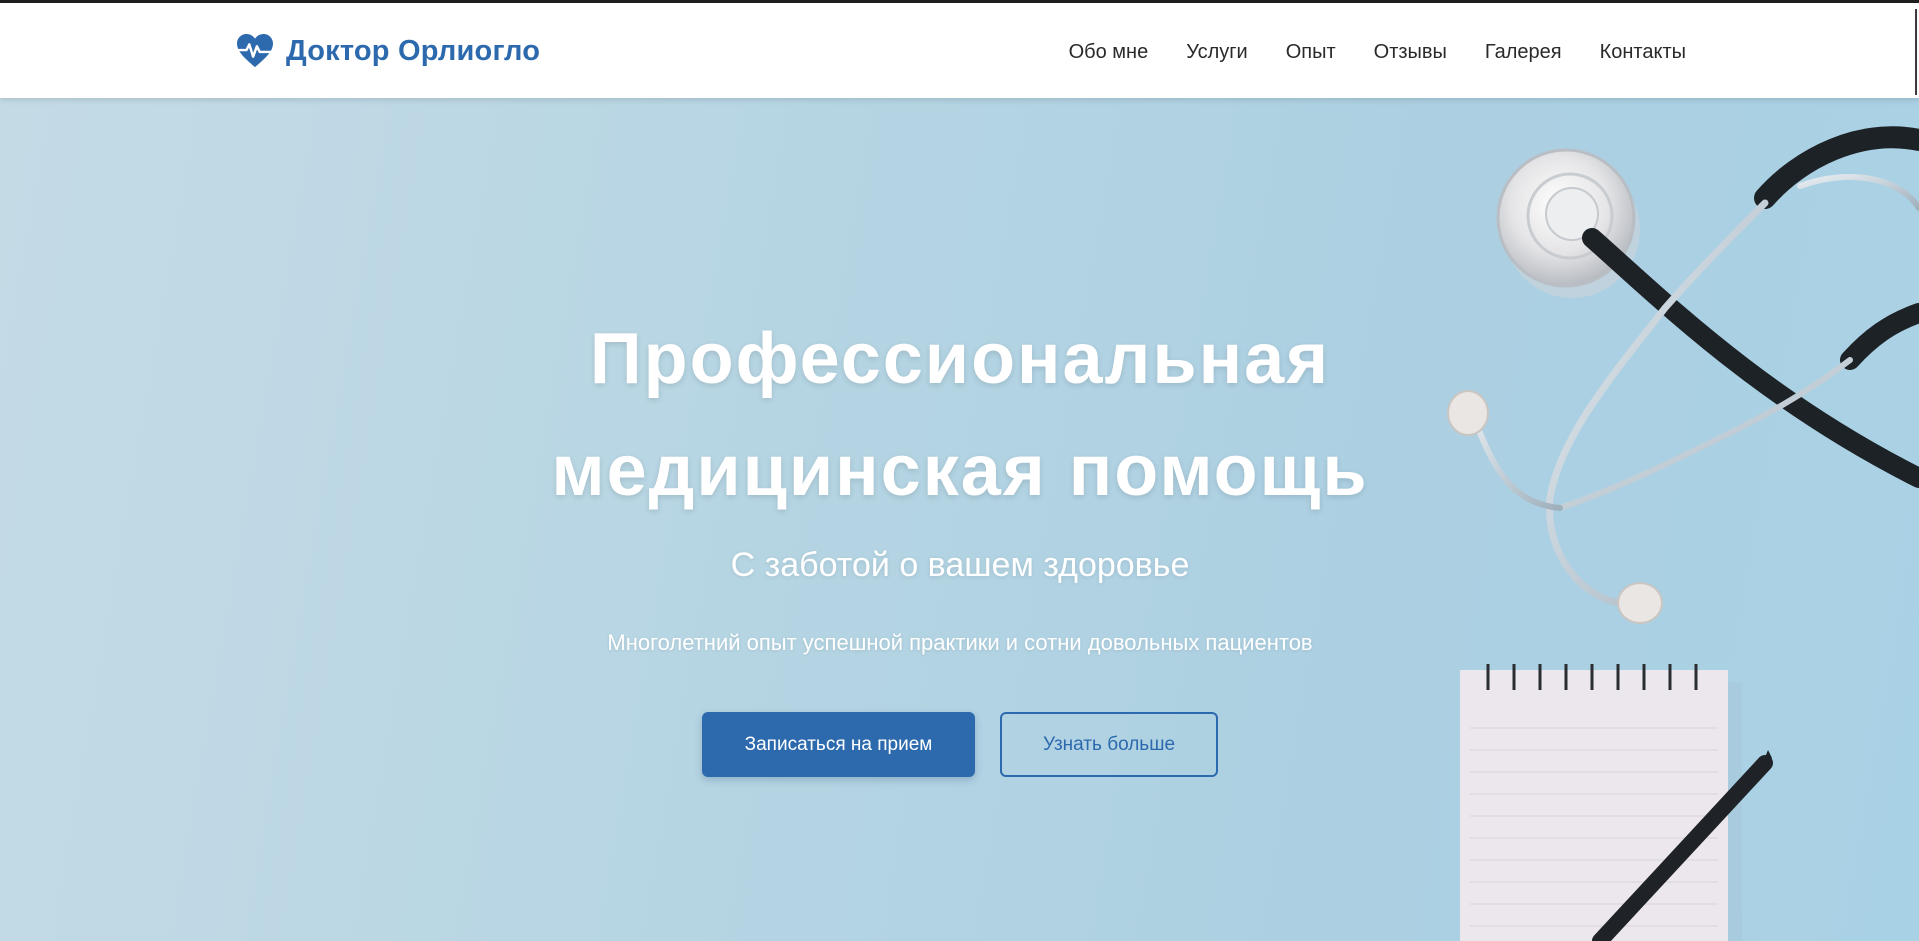  What do you see at coordinates (960, 359) in the screenshot?
I see `hero-title-line-1: Профессиональная` at bounding box center [960, 359].